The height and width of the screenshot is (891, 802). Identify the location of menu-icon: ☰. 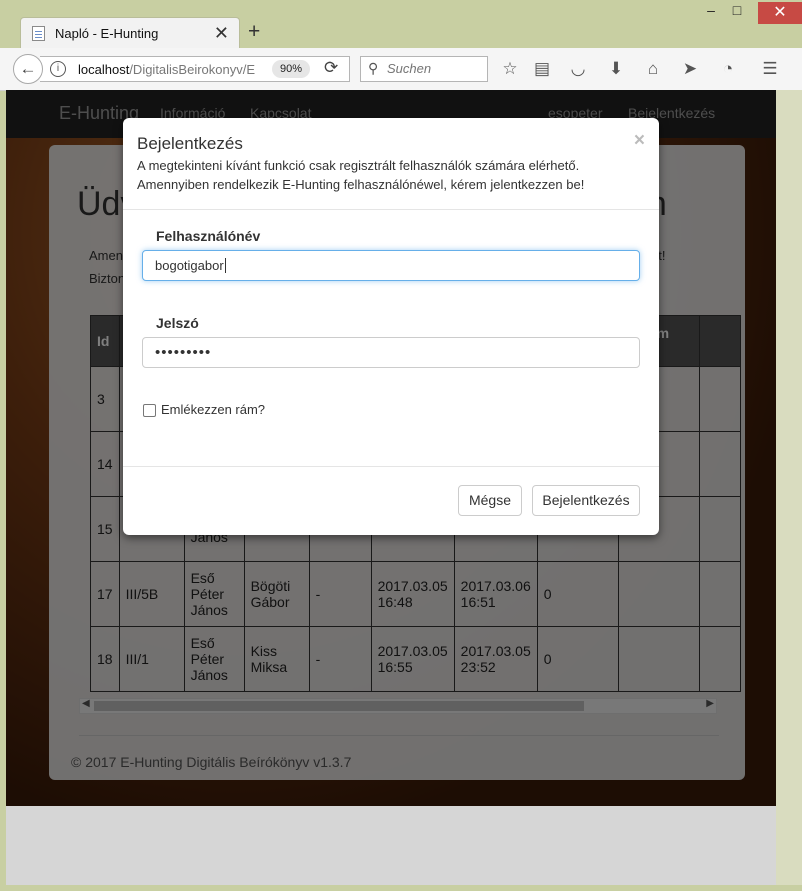
(770, 69).